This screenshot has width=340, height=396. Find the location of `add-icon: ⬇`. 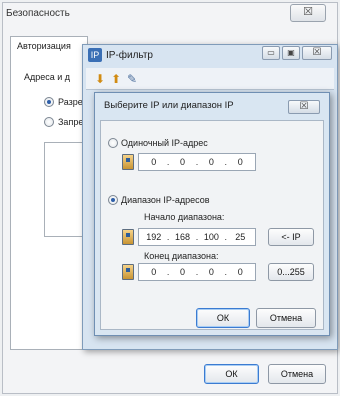

add-icon: ⬇ is located at coordinates (100, 79).